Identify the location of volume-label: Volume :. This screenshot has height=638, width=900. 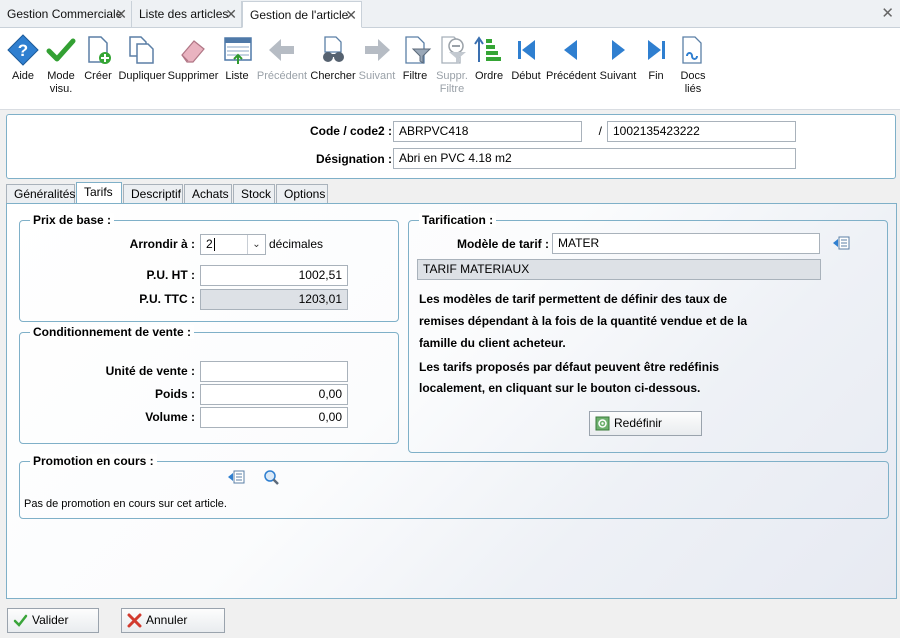
(170, 417).